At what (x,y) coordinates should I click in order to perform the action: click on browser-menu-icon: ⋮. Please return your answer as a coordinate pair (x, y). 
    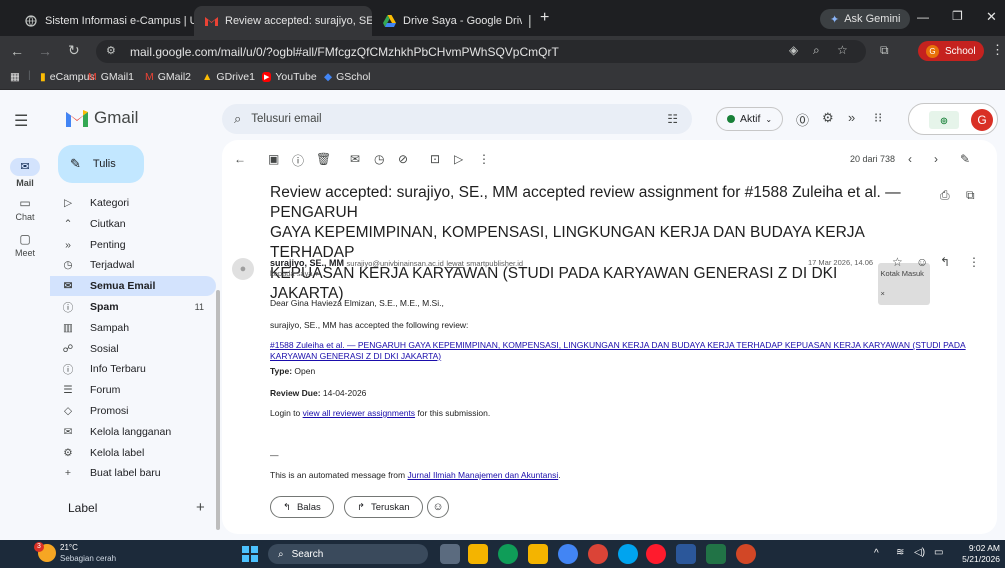
    Looking at the image, I should click on (997, 50).